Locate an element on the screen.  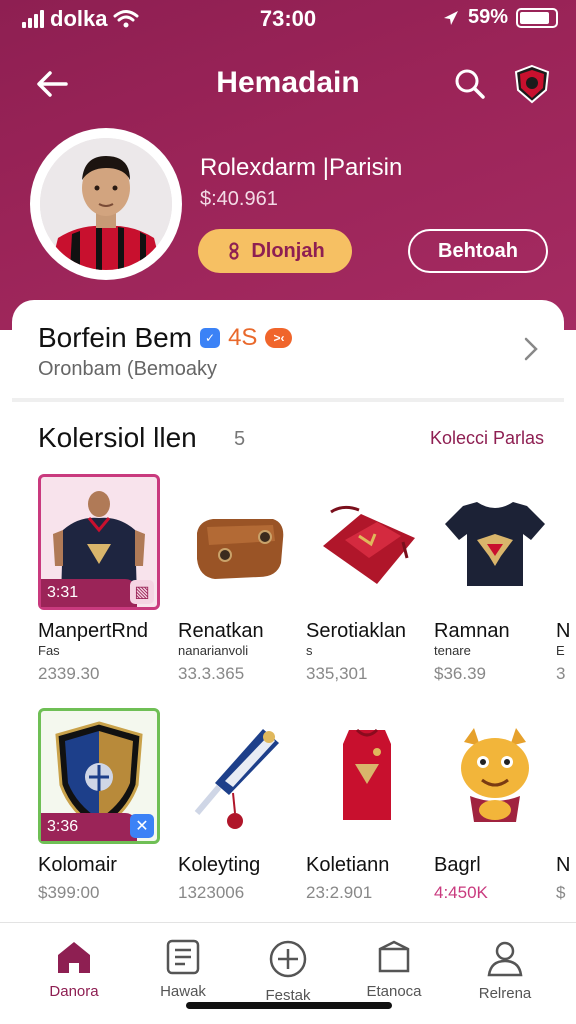
collection-section-header: Kolersiol llen 5 Kolecci Parlas is located at coordinates (291, 439).